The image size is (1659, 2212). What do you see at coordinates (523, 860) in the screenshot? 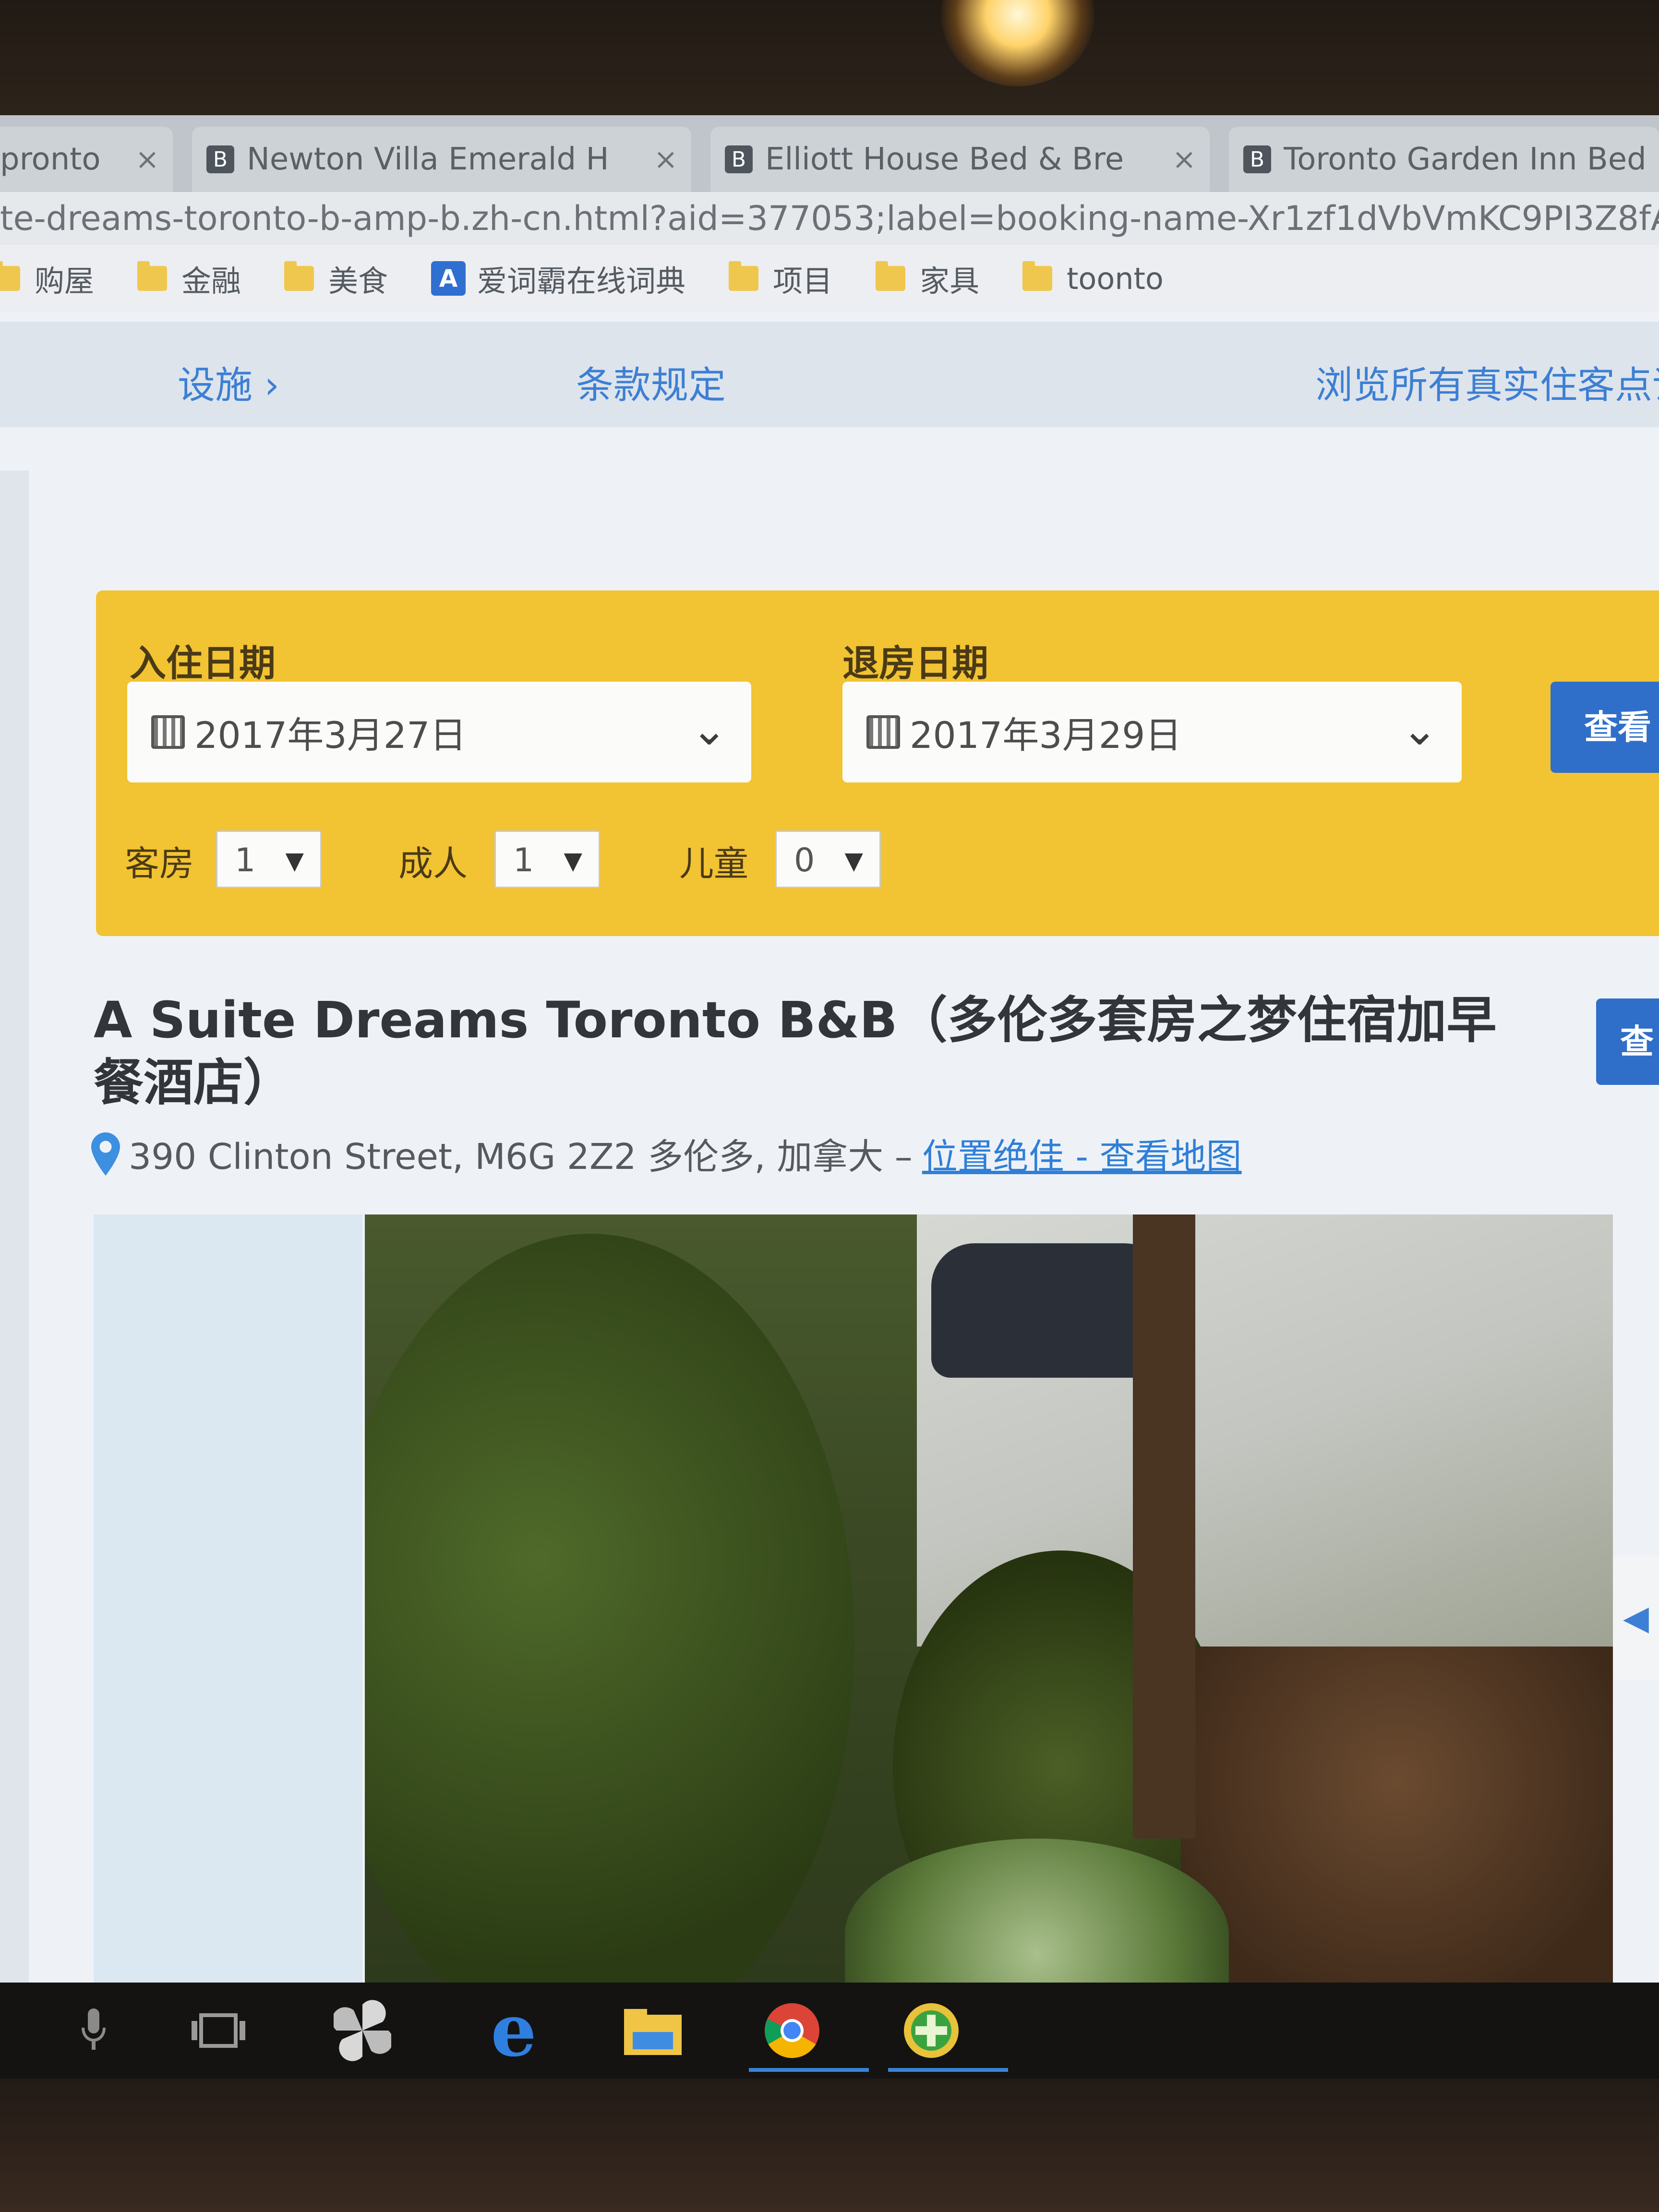
I see `adults-value: 1` at bounding box center [523, 860].